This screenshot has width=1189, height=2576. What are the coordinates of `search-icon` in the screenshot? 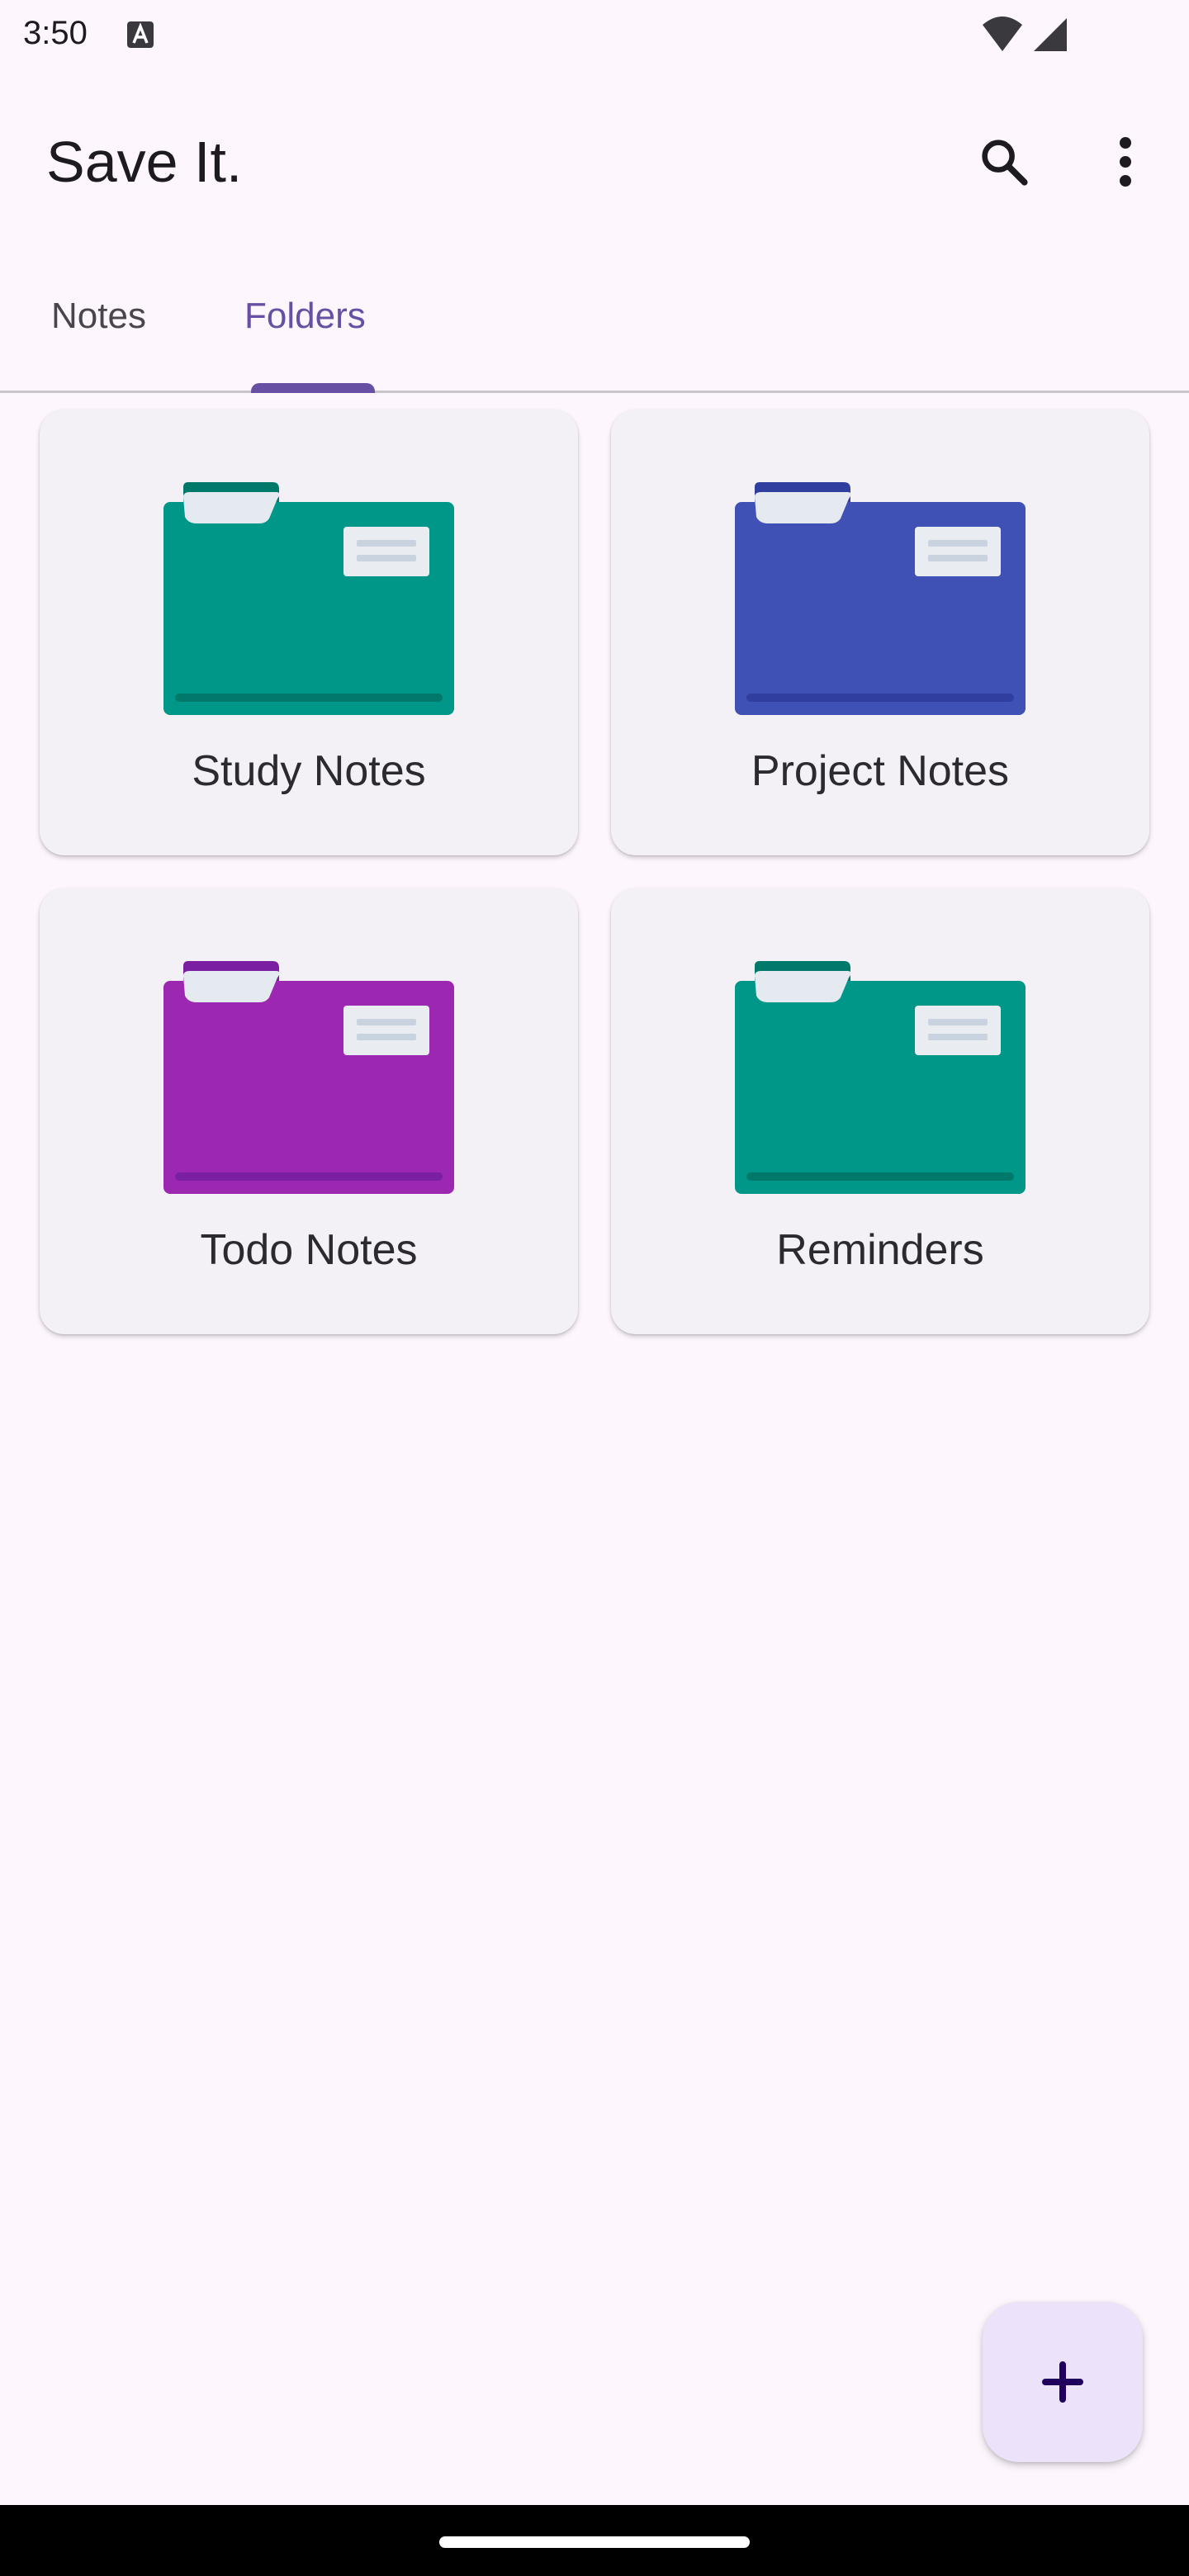 It's located at (1005, 163).